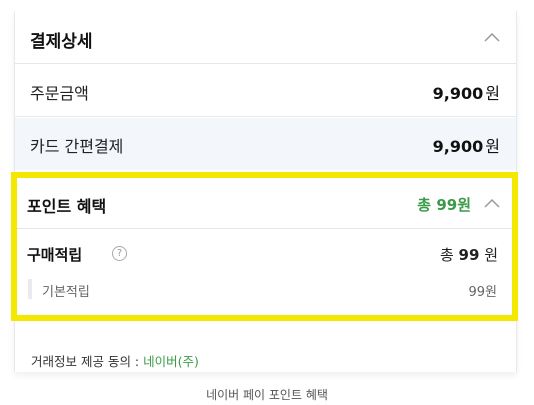 This screenshot has width=534, height=405. What do you see at coordinates (171, 361) in the screenshot?
I see `consent-company-link: 네이버(주)` at bounding box center [171, 361].